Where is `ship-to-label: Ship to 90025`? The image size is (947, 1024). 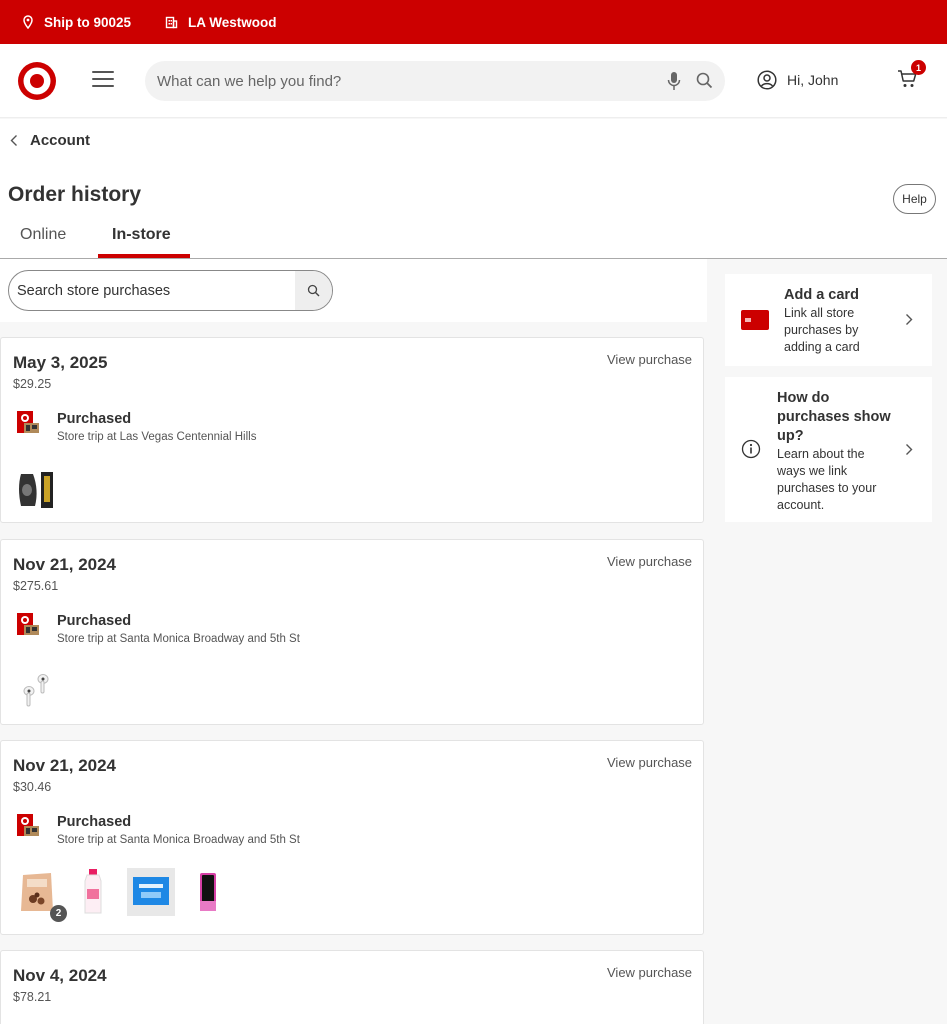 ship-to-label: Ship to 90025 is located at coordinates (88, 22).